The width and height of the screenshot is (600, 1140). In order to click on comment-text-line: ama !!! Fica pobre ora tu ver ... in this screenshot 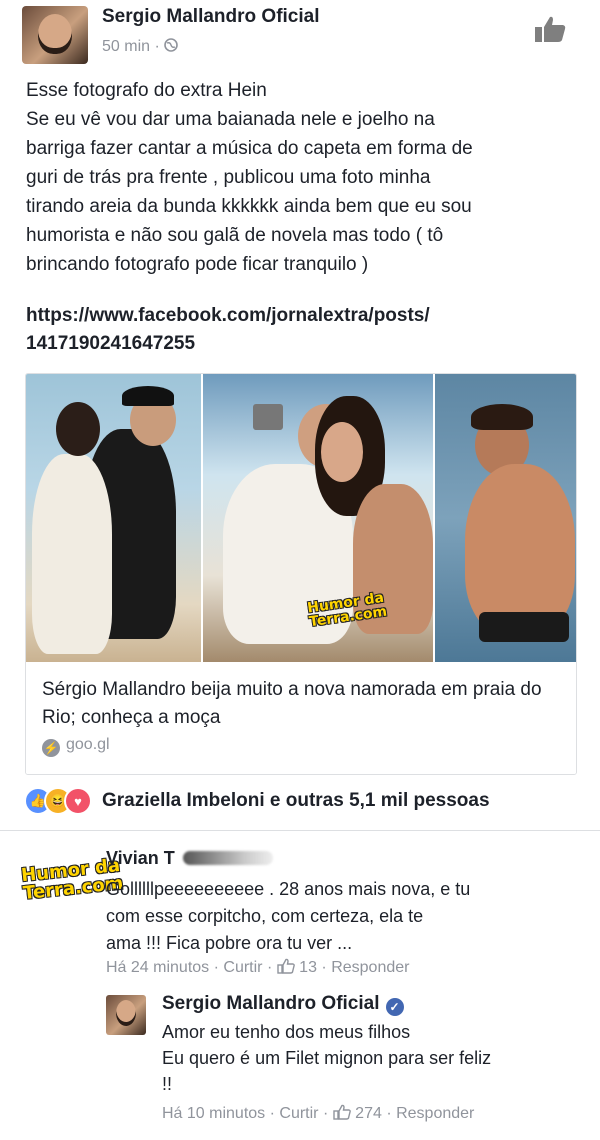, I will do `click(229, 943)`.